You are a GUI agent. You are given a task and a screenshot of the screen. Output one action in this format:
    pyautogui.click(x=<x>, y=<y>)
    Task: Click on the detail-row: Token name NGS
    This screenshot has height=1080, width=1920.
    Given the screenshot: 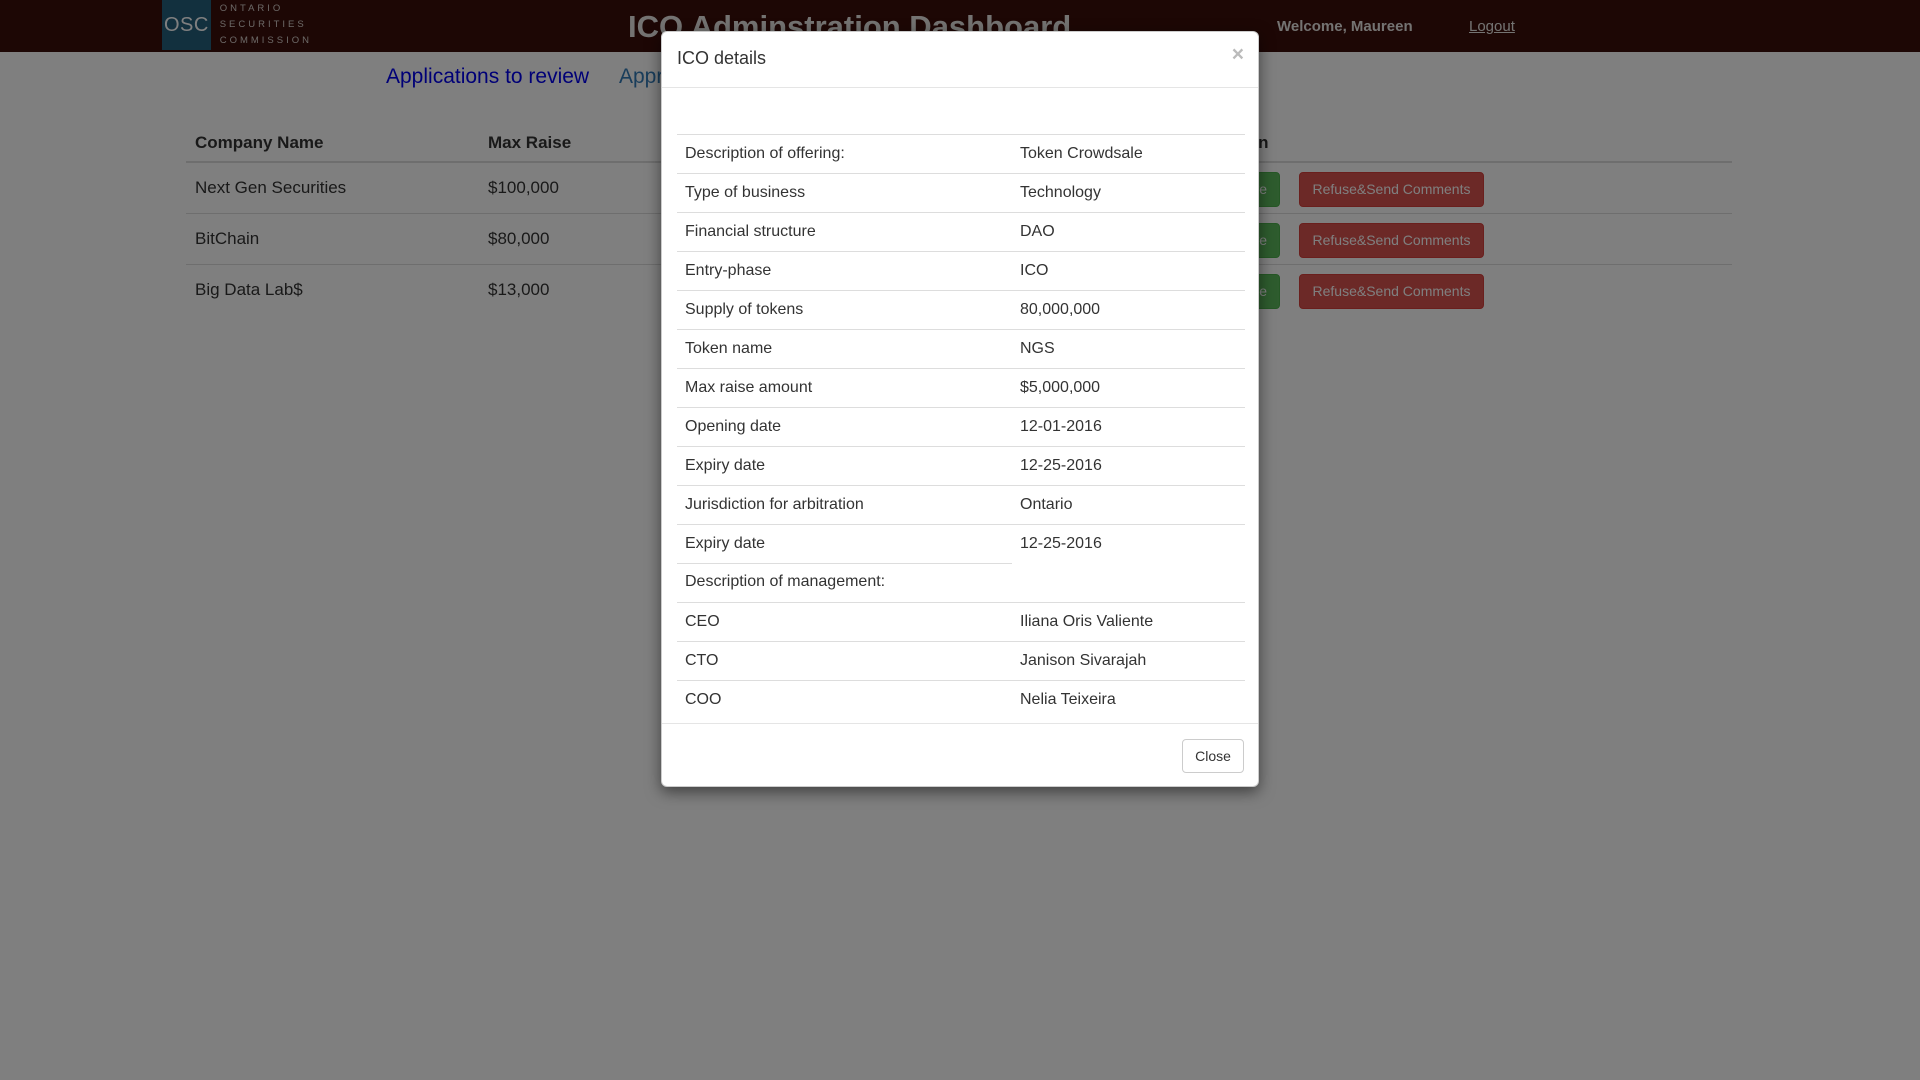 What is the action you would take?
    pyautogui.click(x=961, y=348)
    